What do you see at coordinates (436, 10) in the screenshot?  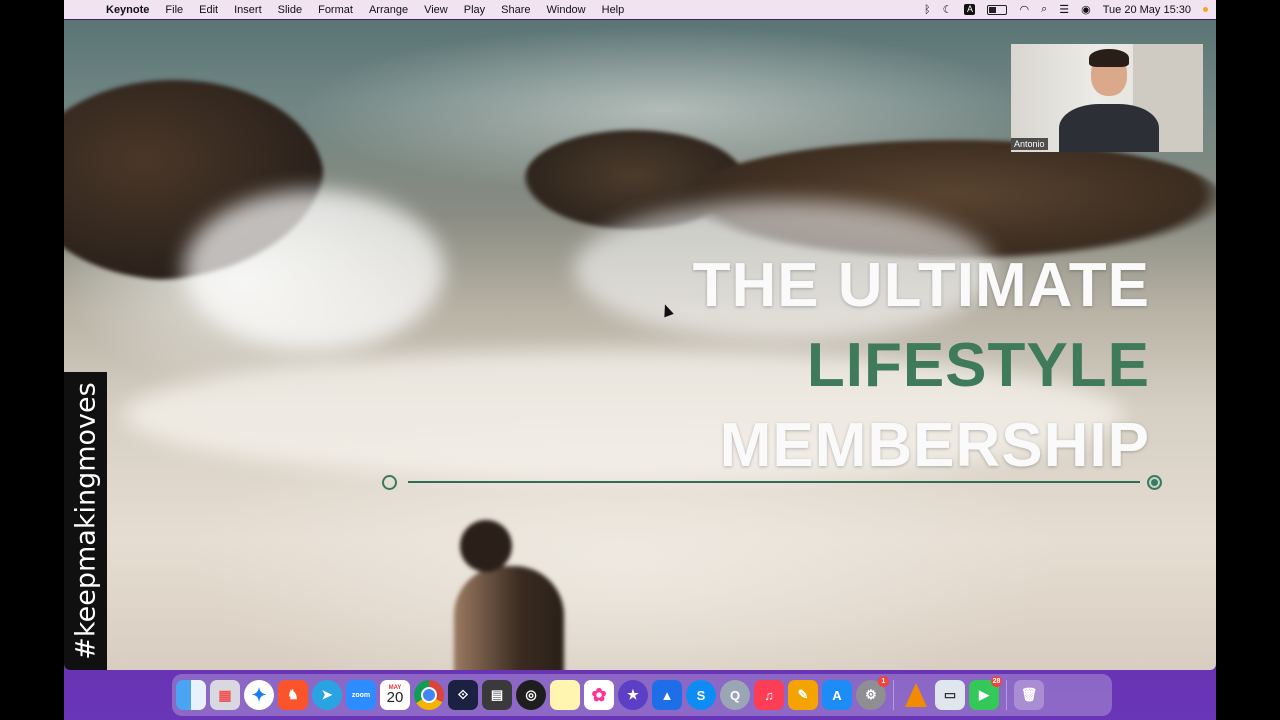 I see `menu-view: View` at bounding box center [436, 10].